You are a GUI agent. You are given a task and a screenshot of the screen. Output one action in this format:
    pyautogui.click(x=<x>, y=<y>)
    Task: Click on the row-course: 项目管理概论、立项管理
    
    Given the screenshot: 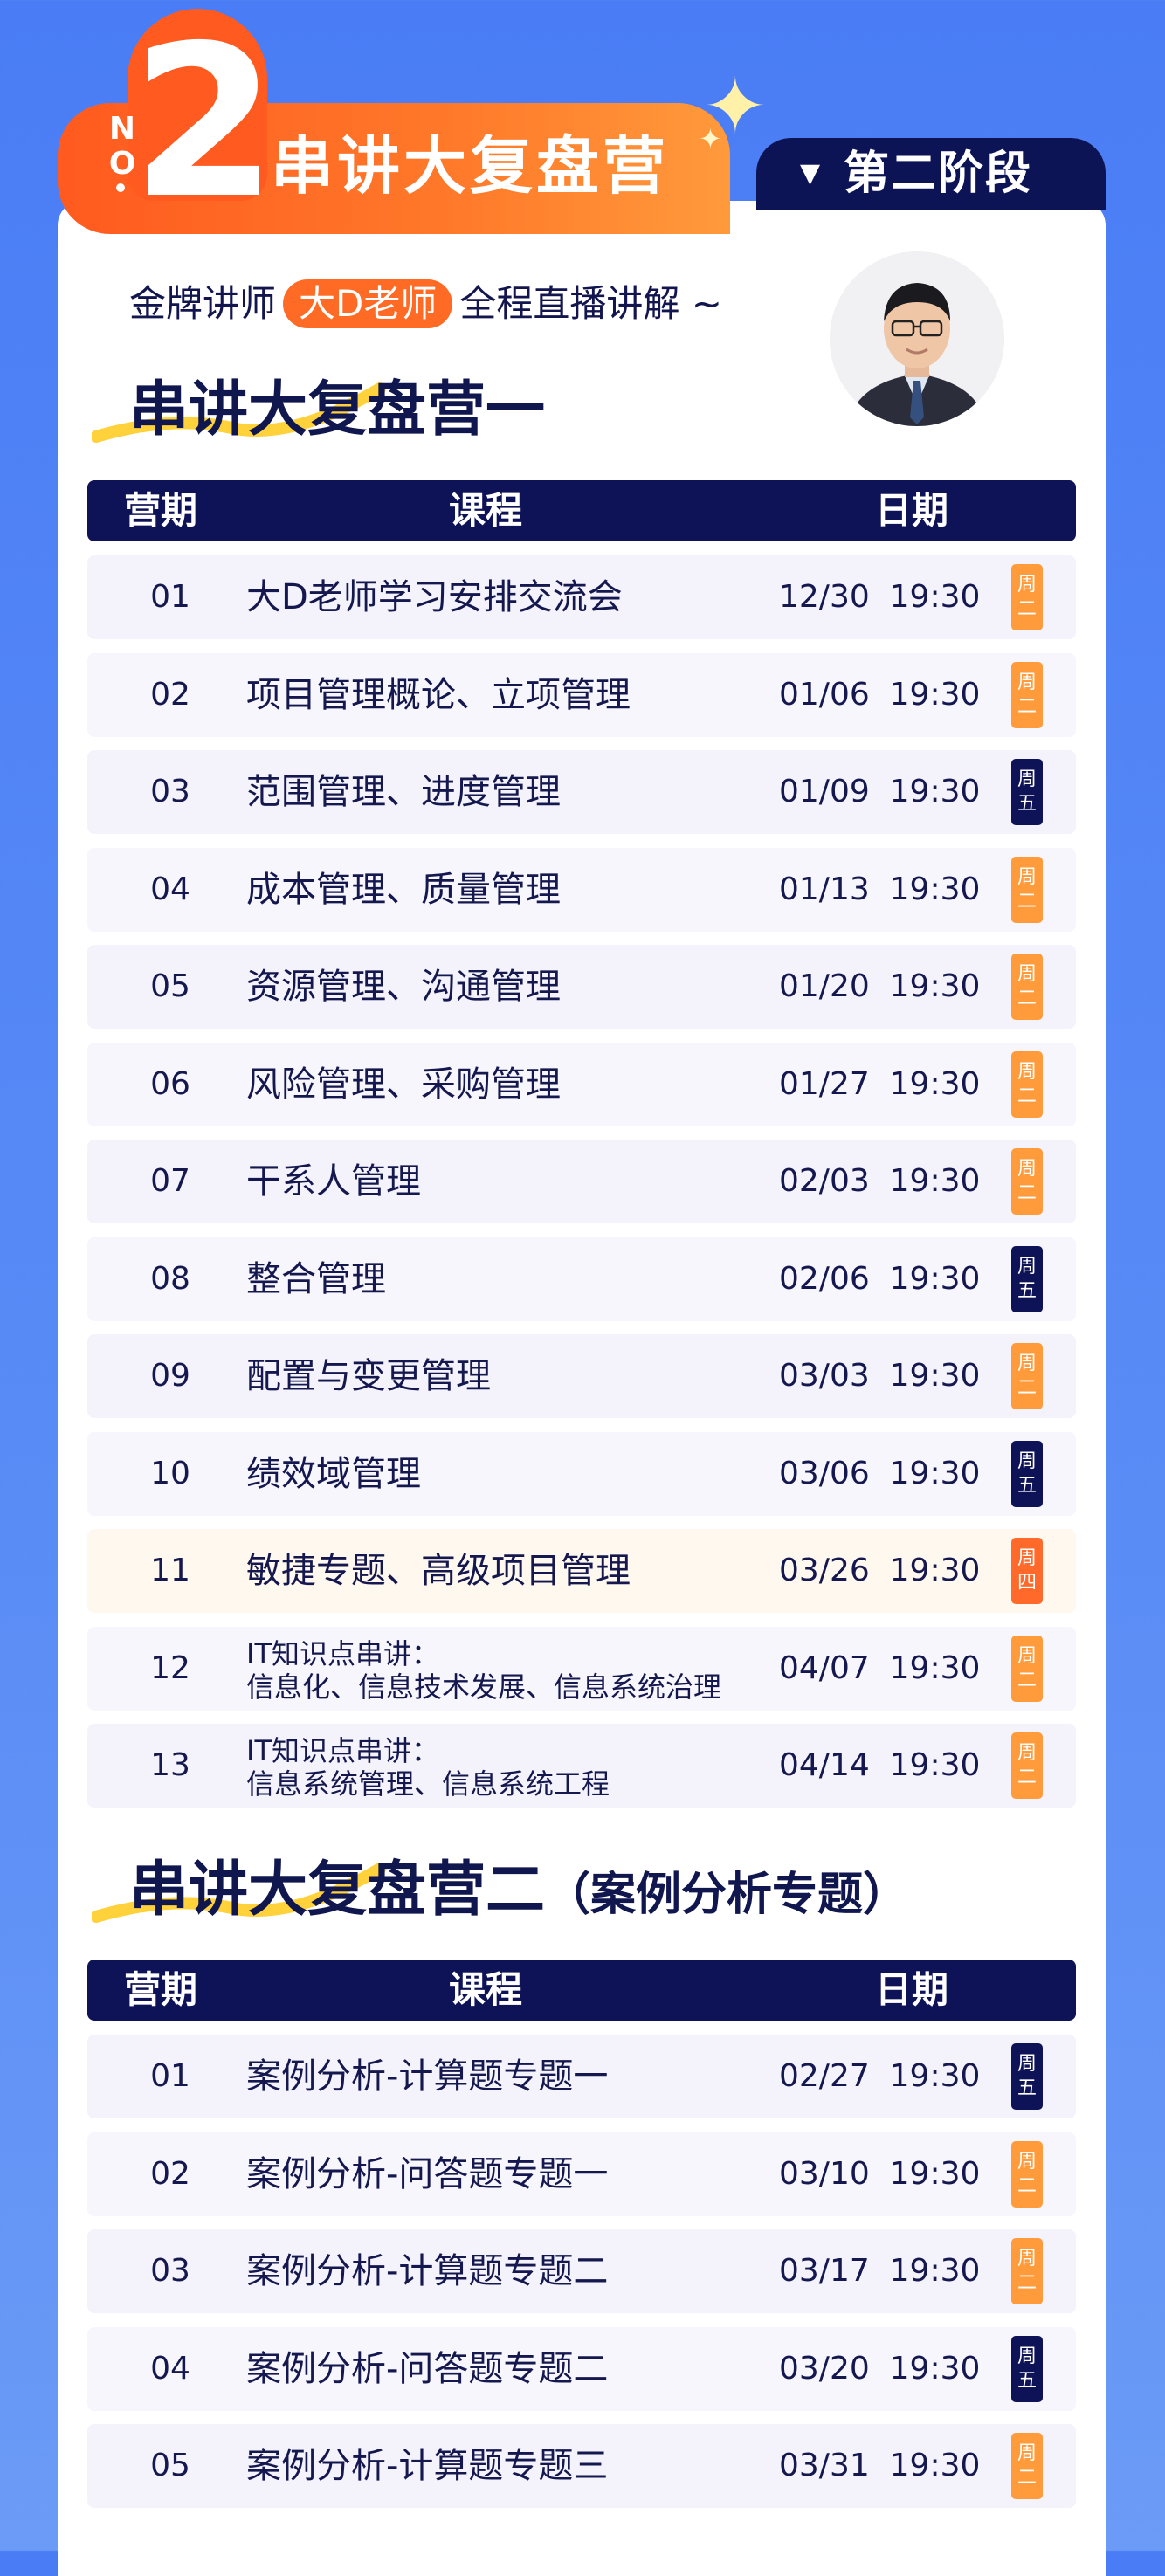 What is the action you would take?
    pyautogui.click(x=438, y=694)
    